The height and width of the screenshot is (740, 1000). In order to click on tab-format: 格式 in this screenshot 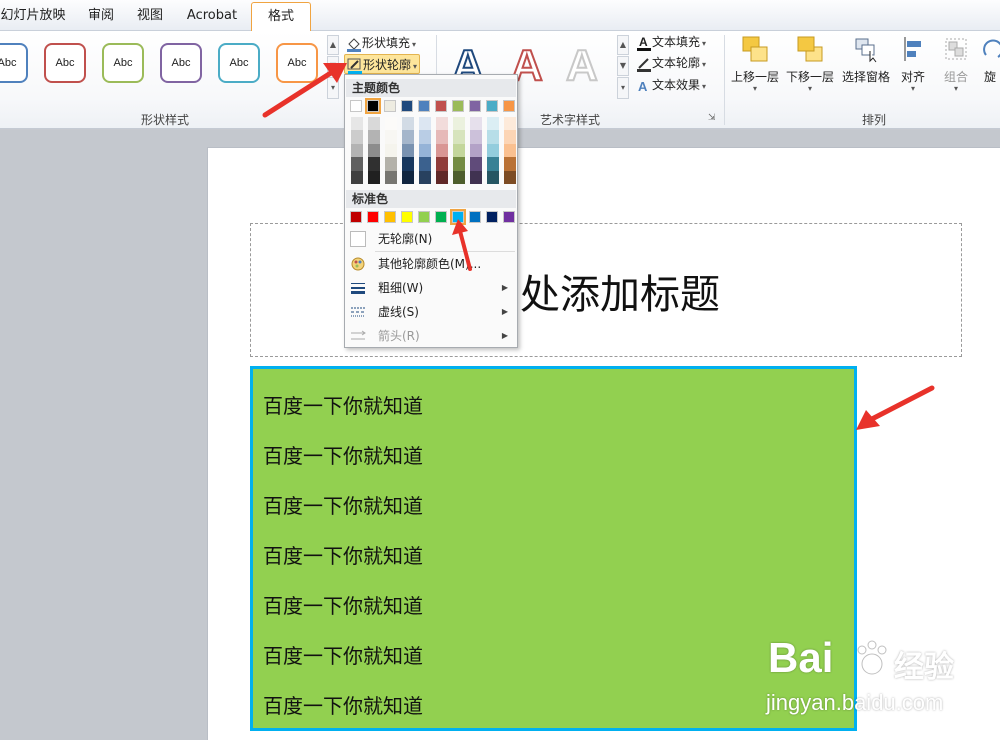, I will do `click(281, 16)`.